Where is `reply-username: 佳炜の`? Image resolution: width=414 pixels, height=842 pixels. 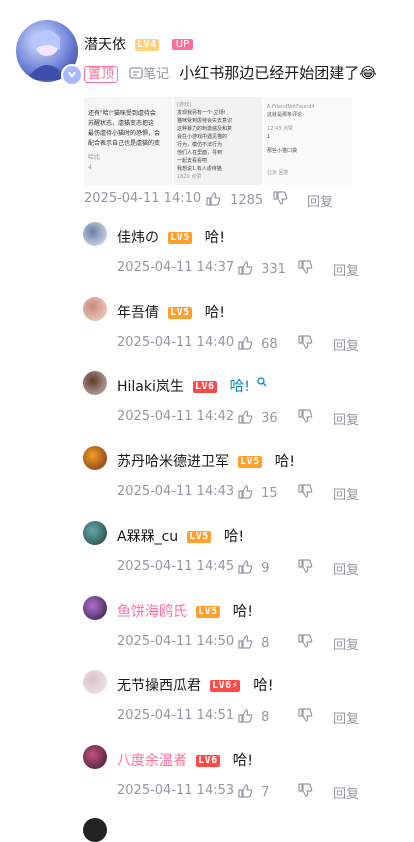
reply-username: 佳炜の is located at coordinates (138, 238).